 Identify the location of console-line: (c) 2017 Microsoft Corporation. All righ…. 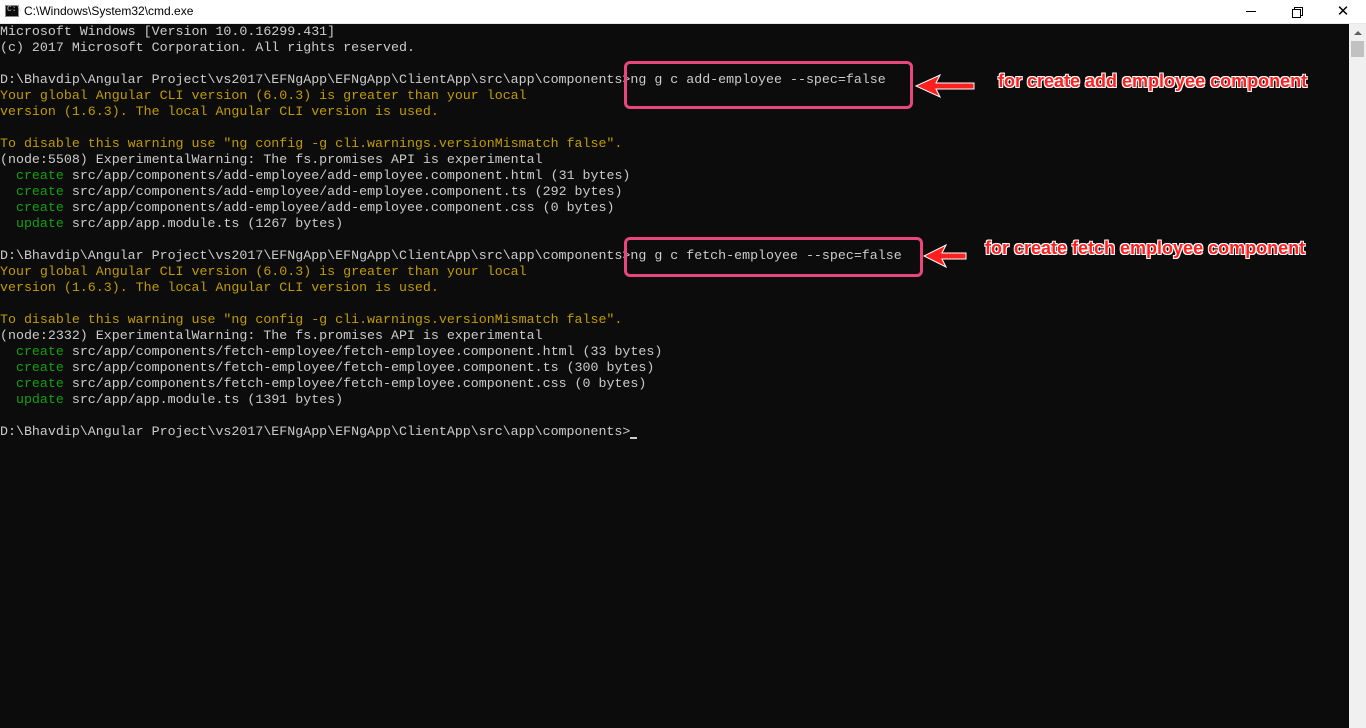
(451, 48).